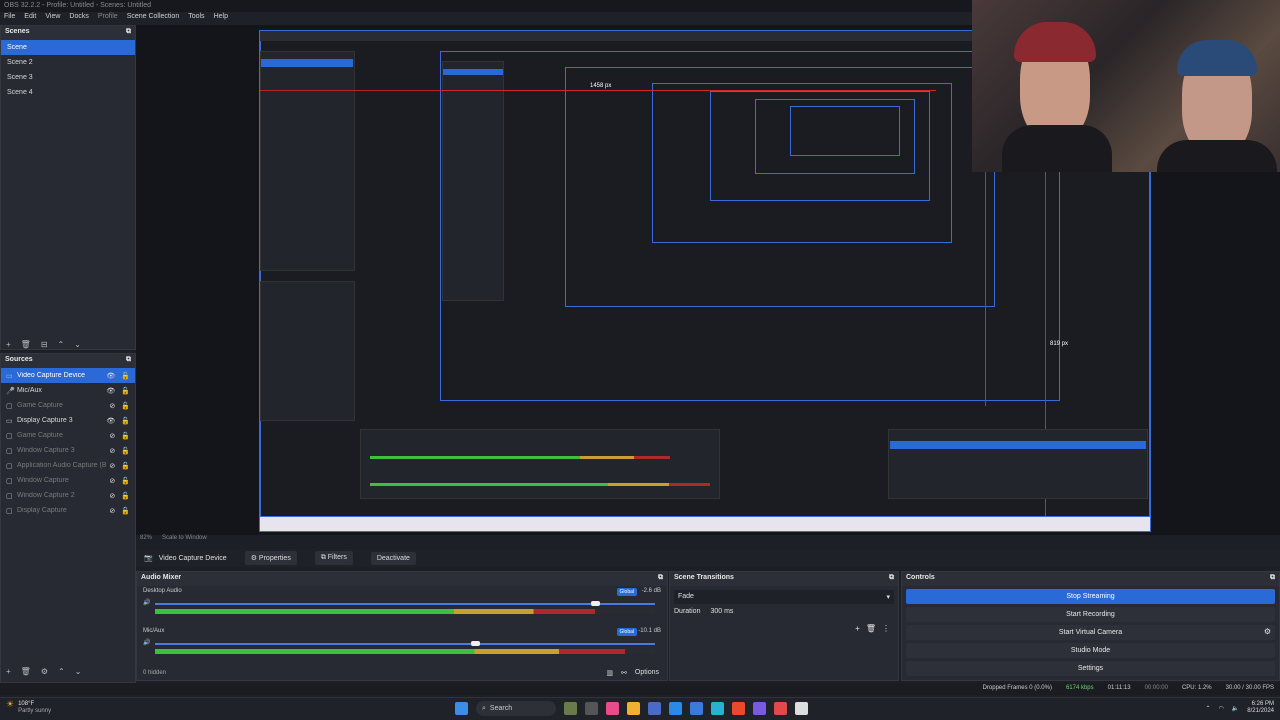 Image resolution: width=1280 pixels, height=720 pixels. What do you see at coordinates (1208, 708) in the screenshot?
I see `chevron-up-icon: ⌃` at bounding box center [1208, 708].